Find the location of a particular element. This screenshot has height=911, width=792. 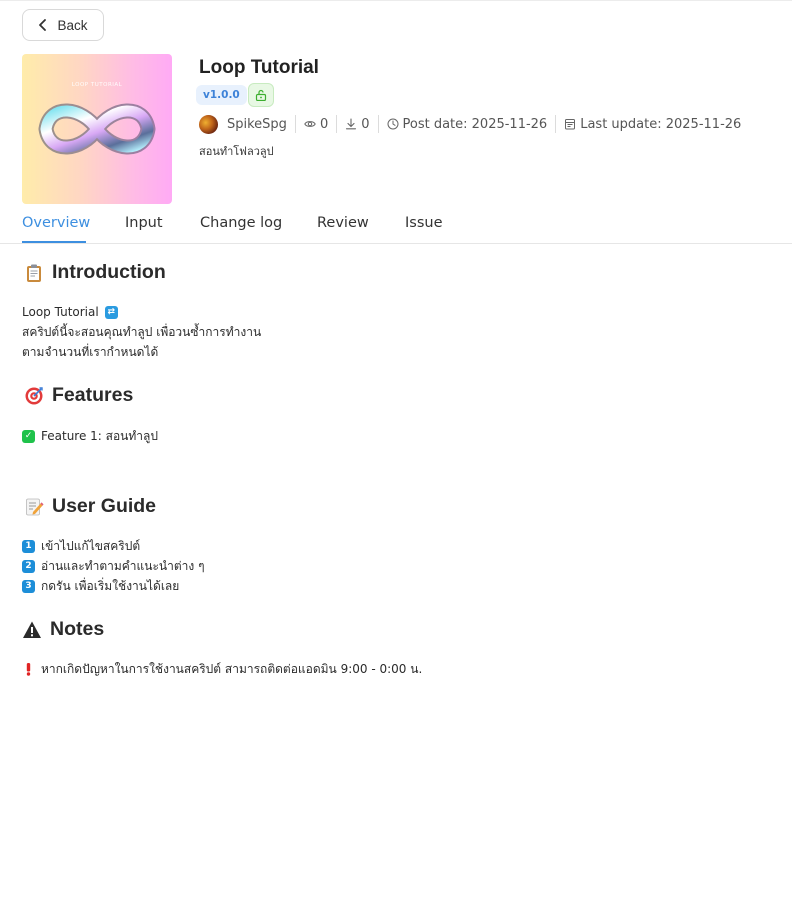

step-number-icon: 1 is located at coordinates (28, 546).